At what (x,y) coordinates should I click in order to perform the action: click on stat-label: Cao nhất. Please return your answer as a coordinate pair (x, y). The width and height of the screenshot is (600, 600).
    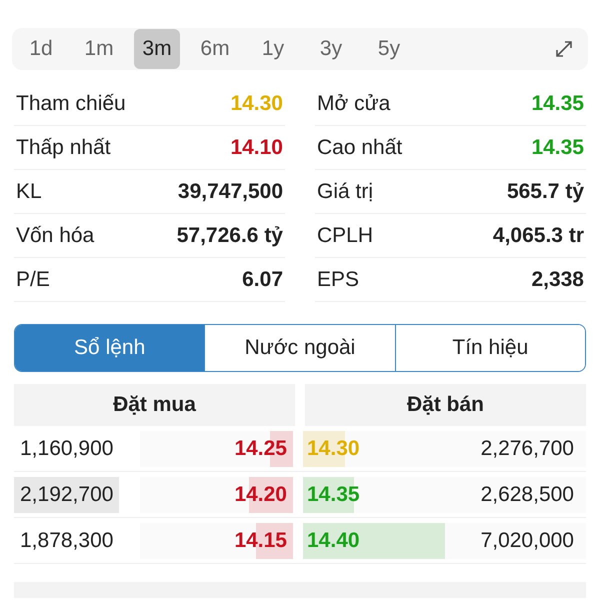
    Looking at the image, I should click on (359, 148).